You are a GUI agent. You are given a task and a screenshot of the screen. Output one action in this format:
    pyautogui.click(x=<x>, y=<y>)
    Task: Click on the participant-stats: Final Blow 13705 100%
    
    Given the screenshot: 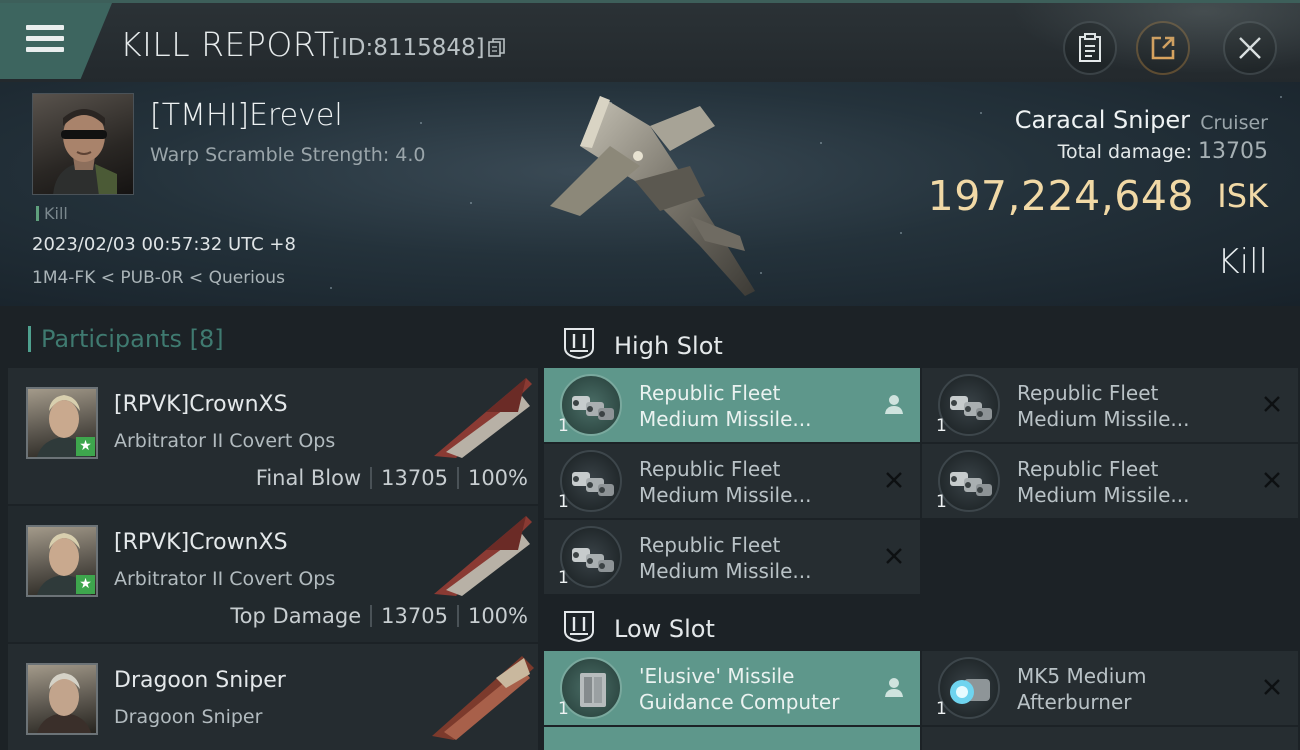 What is the action you would take?
    pyautogui.click(x=392, y=478)
    